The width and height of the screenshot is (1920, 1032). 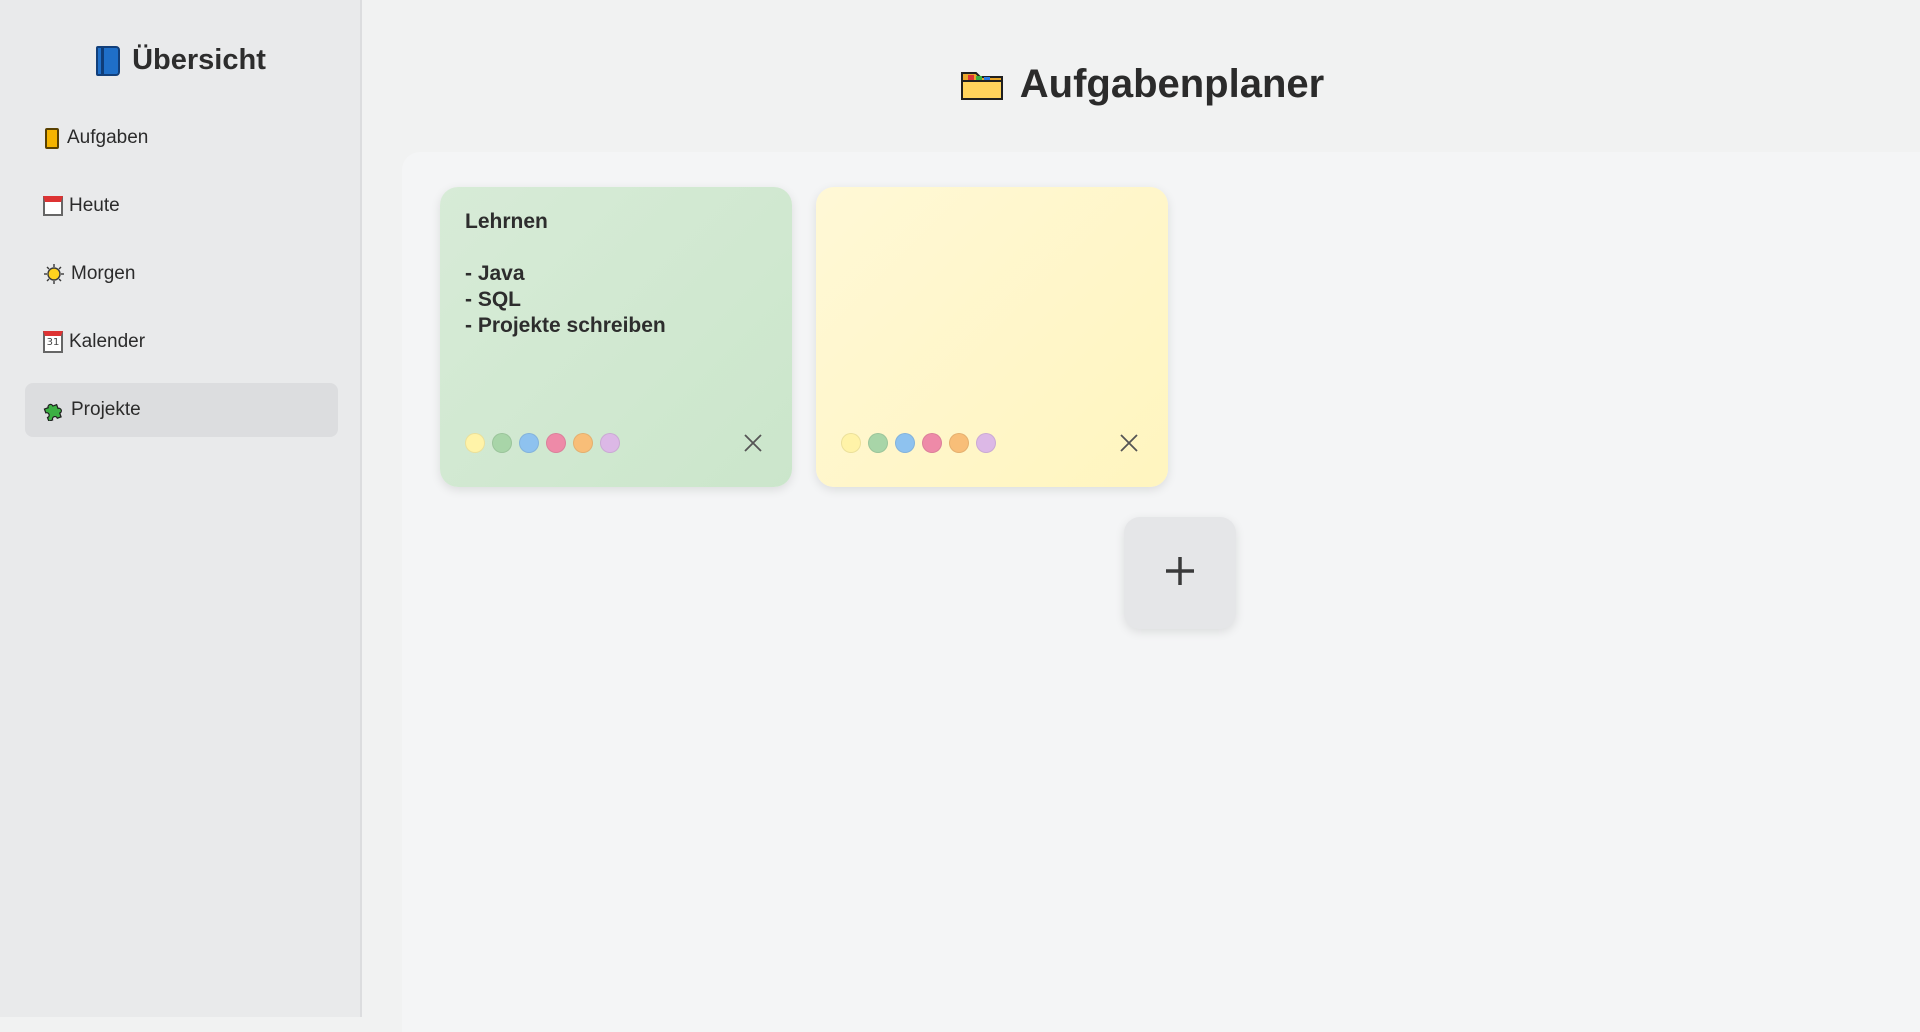 What do you see at coordinates (54, 274) in the screenshot?
I see `sun-icon` at bounding box center [54, 274].